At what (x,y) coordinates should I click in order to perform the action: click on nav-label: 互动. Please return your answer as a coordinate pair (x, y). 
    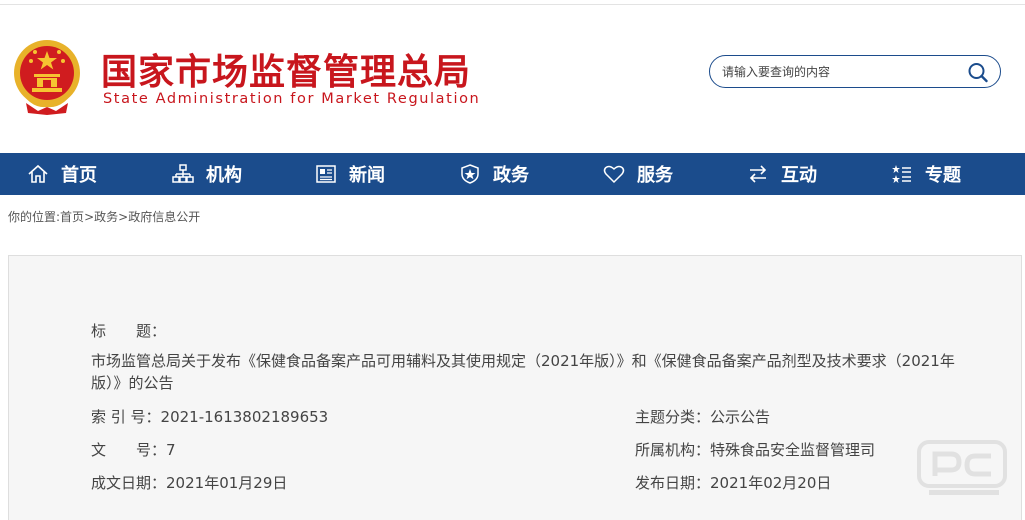
    Looking at the image, I should click on (799, 175).